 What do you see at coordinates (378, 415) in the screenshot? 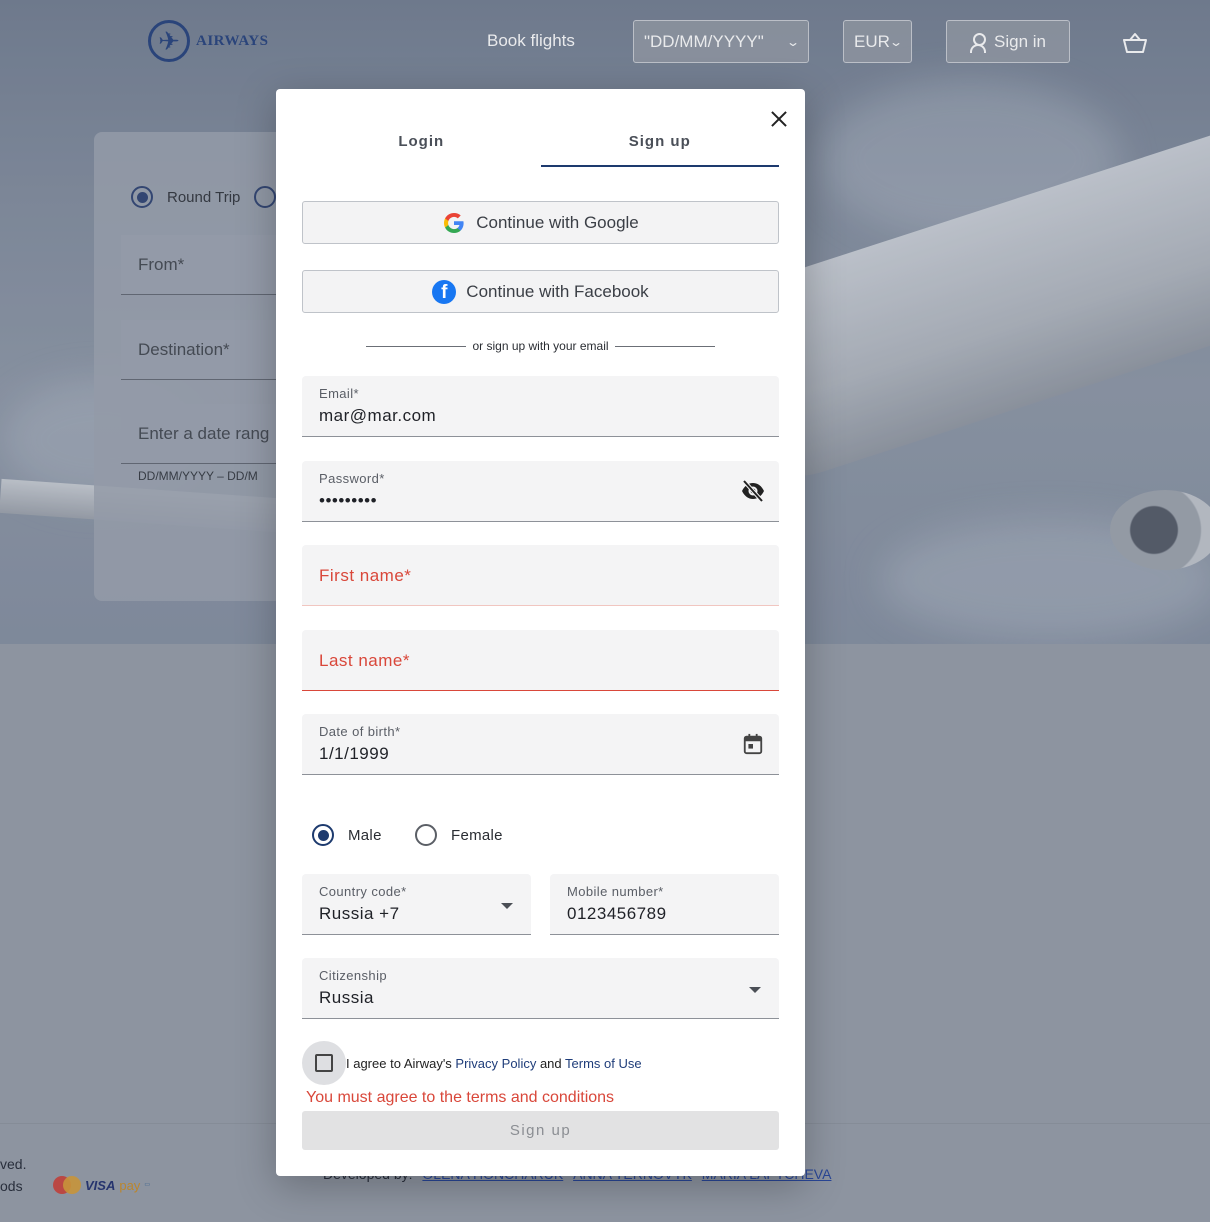
I see `email-value: mar@mar.com` at bounding box center [378, 415].